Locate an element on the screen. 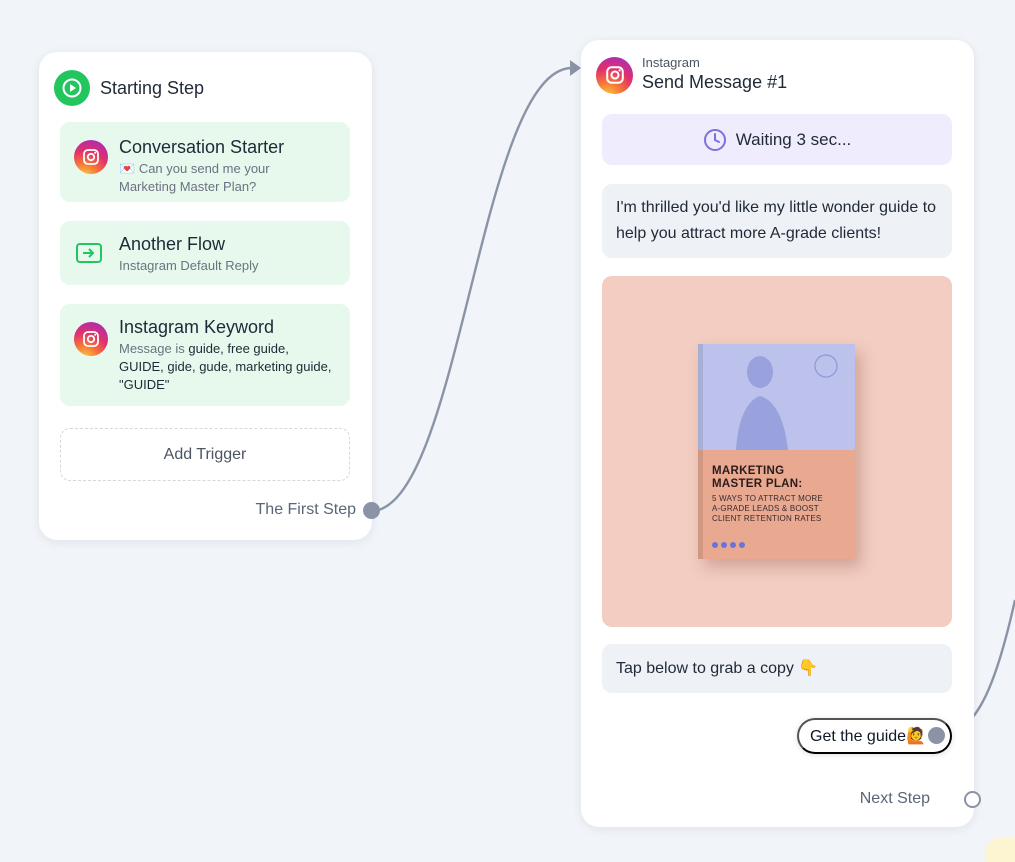  trigger-title: Another Flow is located at coordinates (172, 244).